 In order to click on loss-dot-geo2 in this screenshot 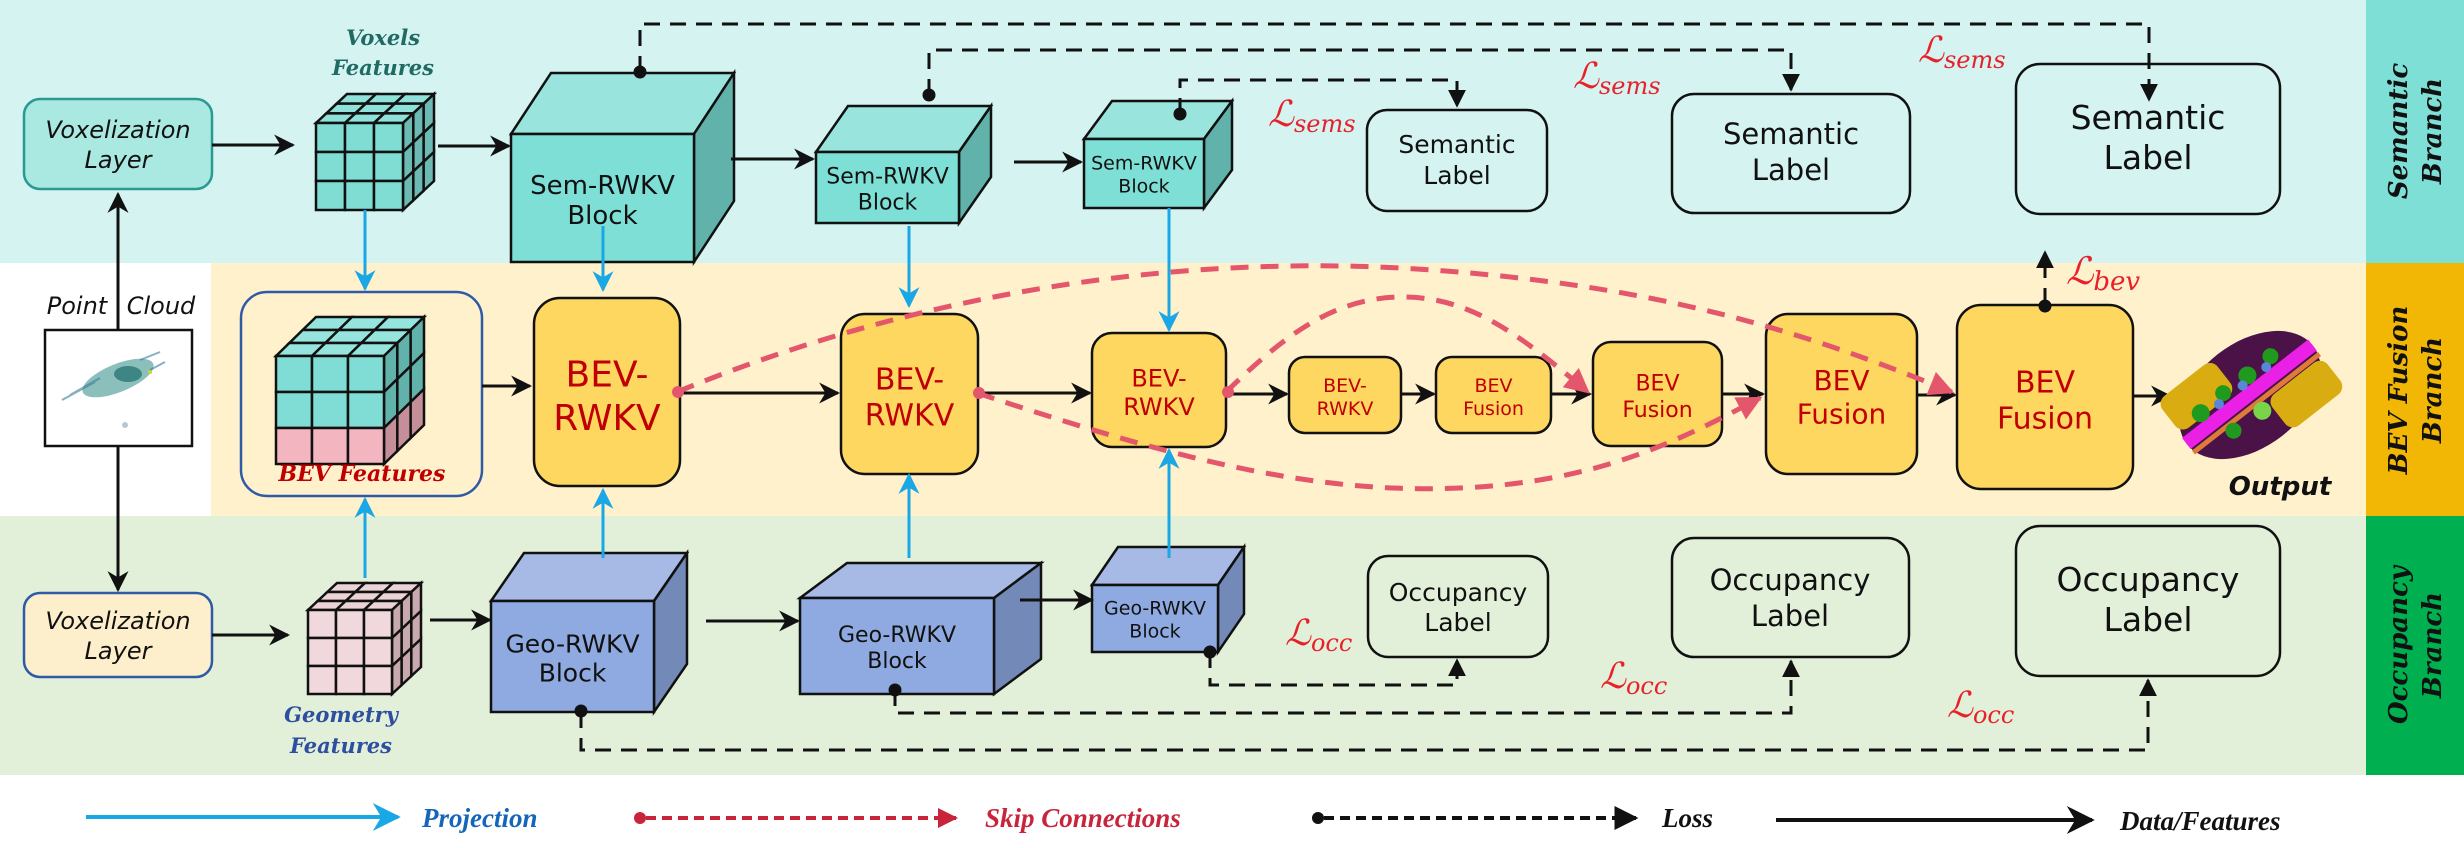, I will do `click(895, 690)`.